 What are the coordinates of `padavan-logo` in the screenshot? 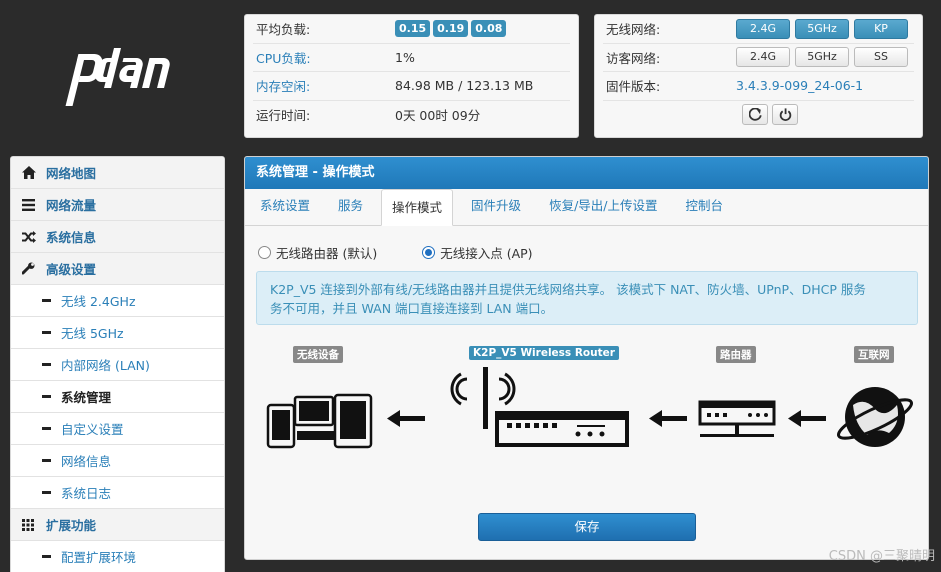 It's located at (117, 77).